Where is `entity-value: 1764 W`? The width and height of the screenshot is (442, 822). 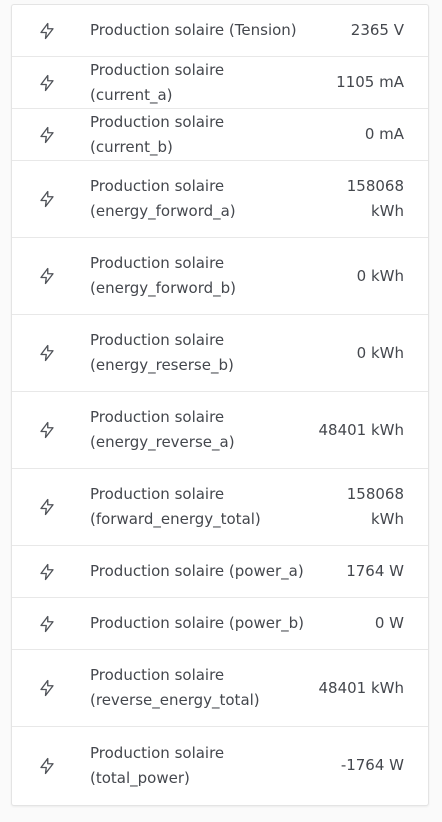 entity-value: 1764 W is located at coordinates (375, 571).